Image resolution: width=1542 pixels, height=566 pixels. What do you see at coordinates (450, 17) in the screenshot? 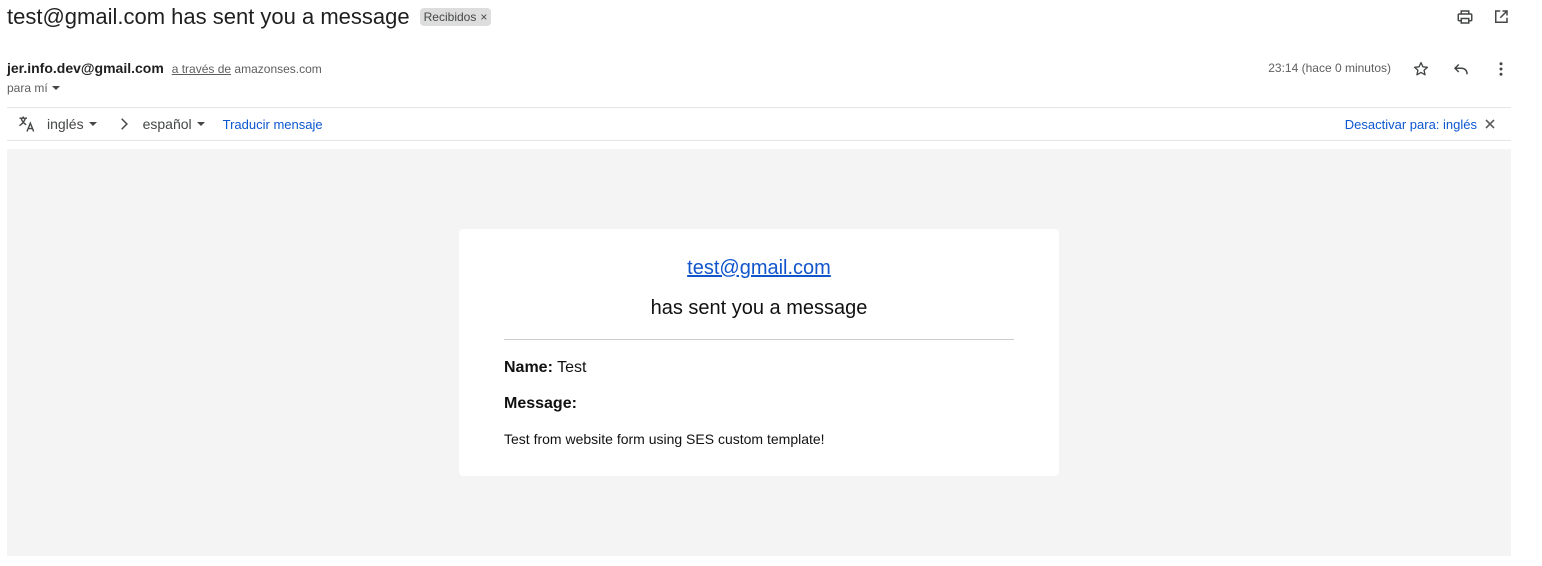
I see `label-chip-text: Recibidos` at bounding box center [450, 17].